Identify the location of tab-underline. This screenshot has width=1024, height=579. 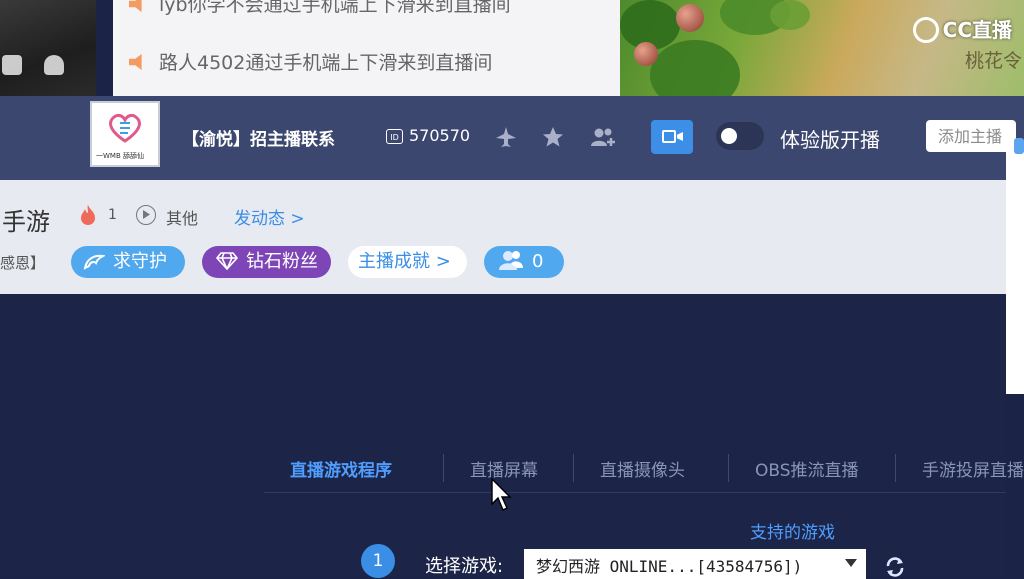
(635, 492).